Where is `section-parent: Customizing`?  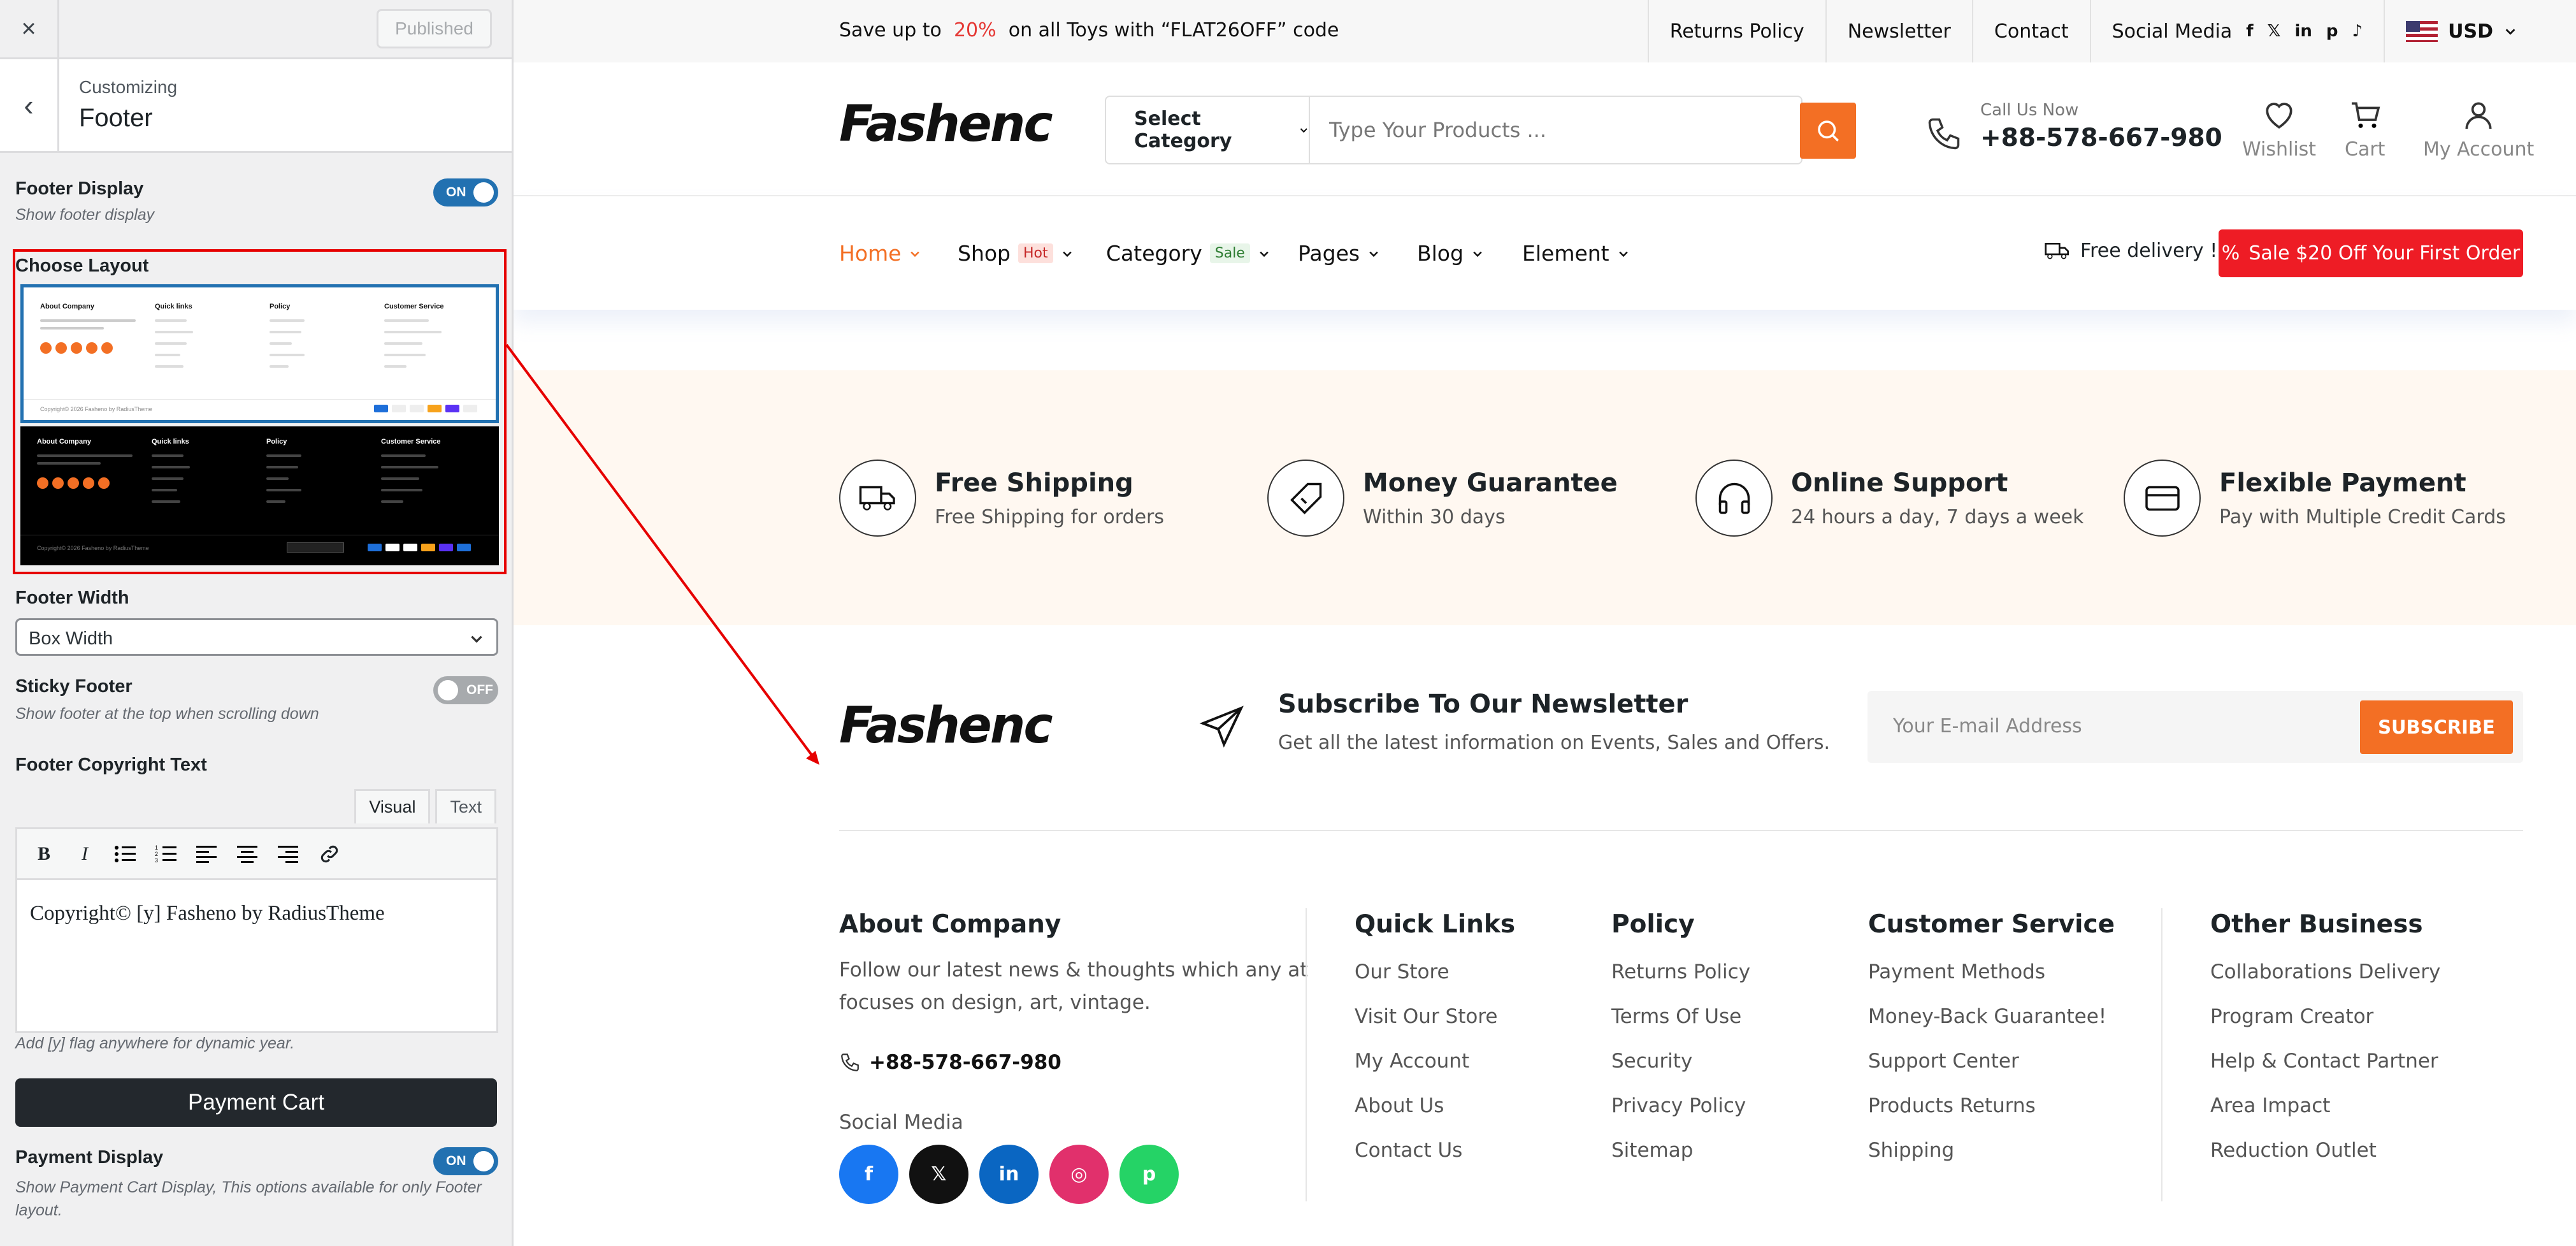 section-parent: Customizing is located at coordinates (128, 87).